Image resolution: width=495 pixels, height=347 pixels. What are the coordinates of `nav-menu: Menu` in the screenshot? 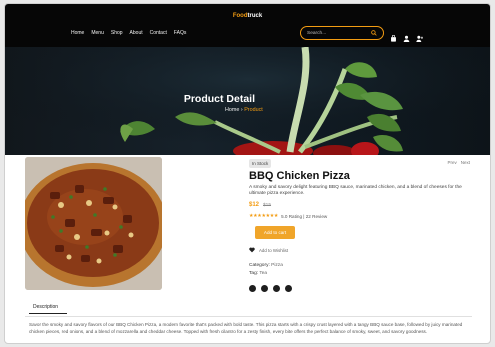 It's located at (97, 33).